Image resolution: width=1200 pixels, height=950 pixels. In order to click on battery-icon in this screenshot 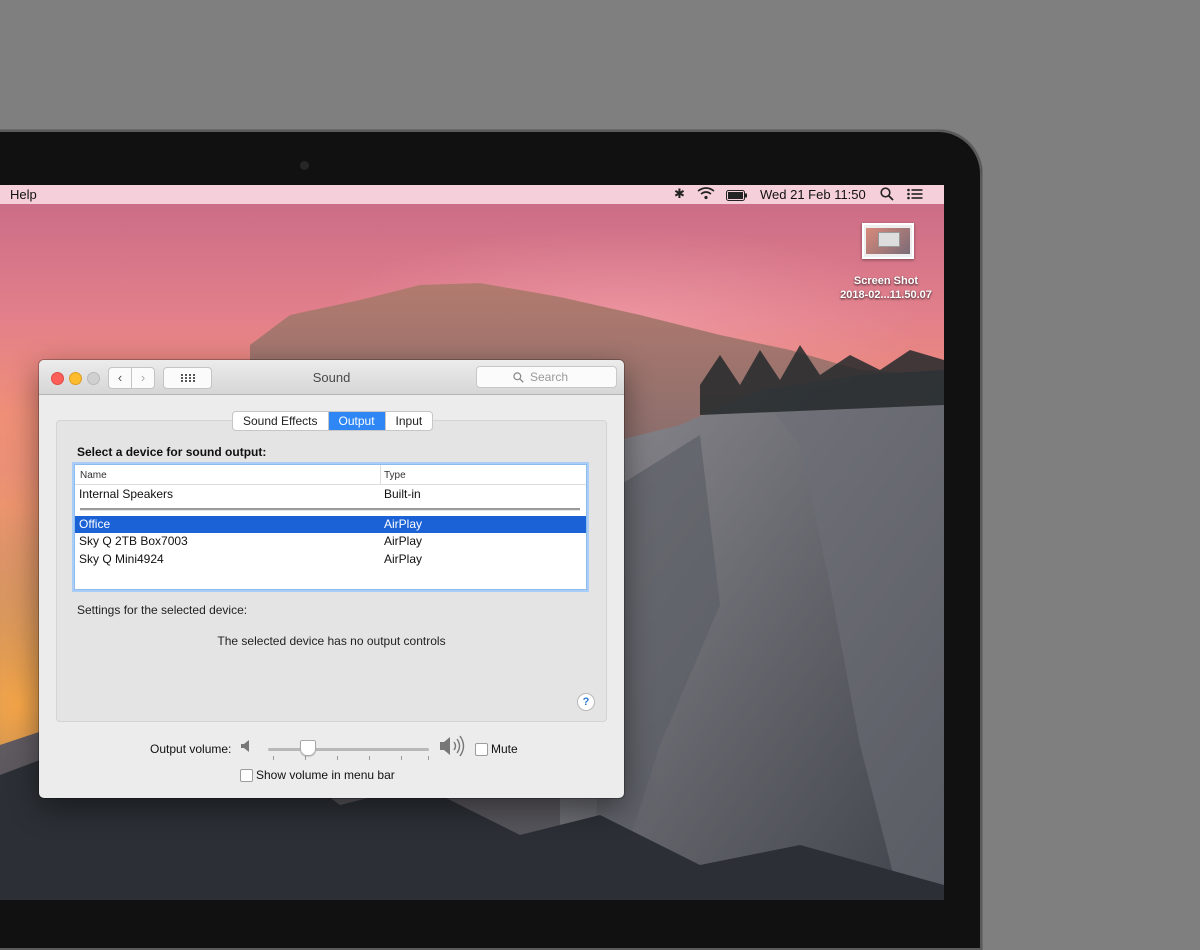, I will do `click(737, 196)`.